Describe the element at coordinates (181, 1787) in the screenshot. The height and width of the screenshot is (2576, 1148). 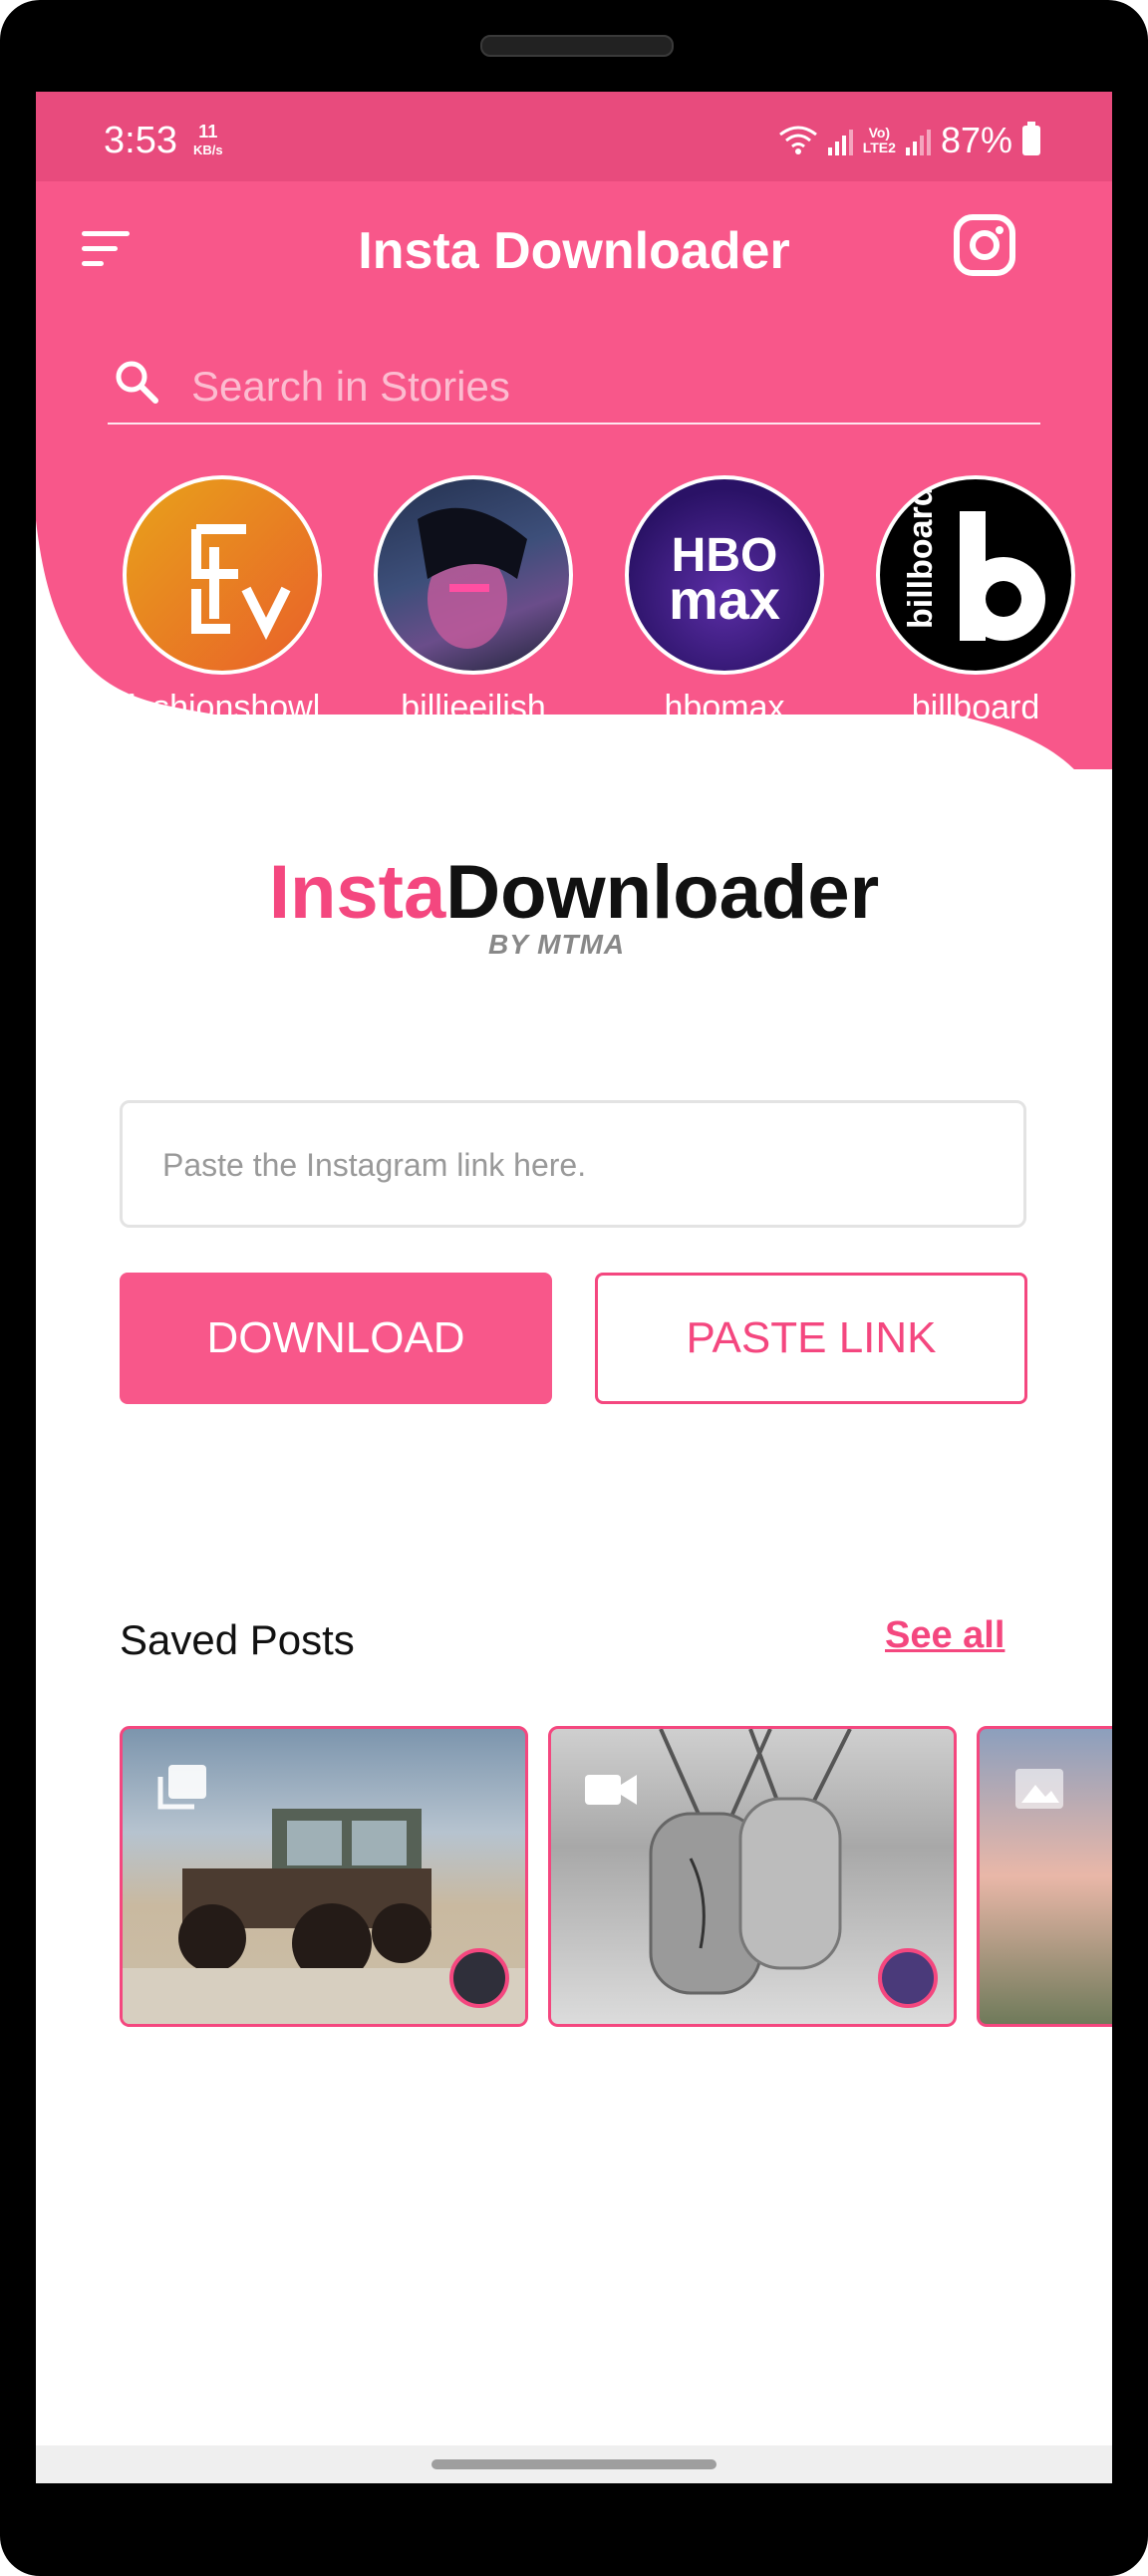
I see `carousel-icon` at that location.